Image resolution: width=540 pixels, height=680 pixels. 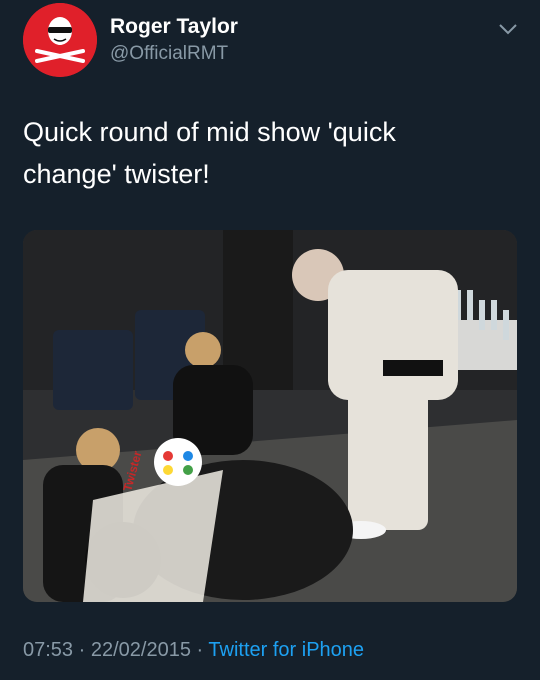 What do you see at coordinates (169, 54) in the screenshot?
I see `author-handle: @OfficialRMT` at bounding box center [169, 54].